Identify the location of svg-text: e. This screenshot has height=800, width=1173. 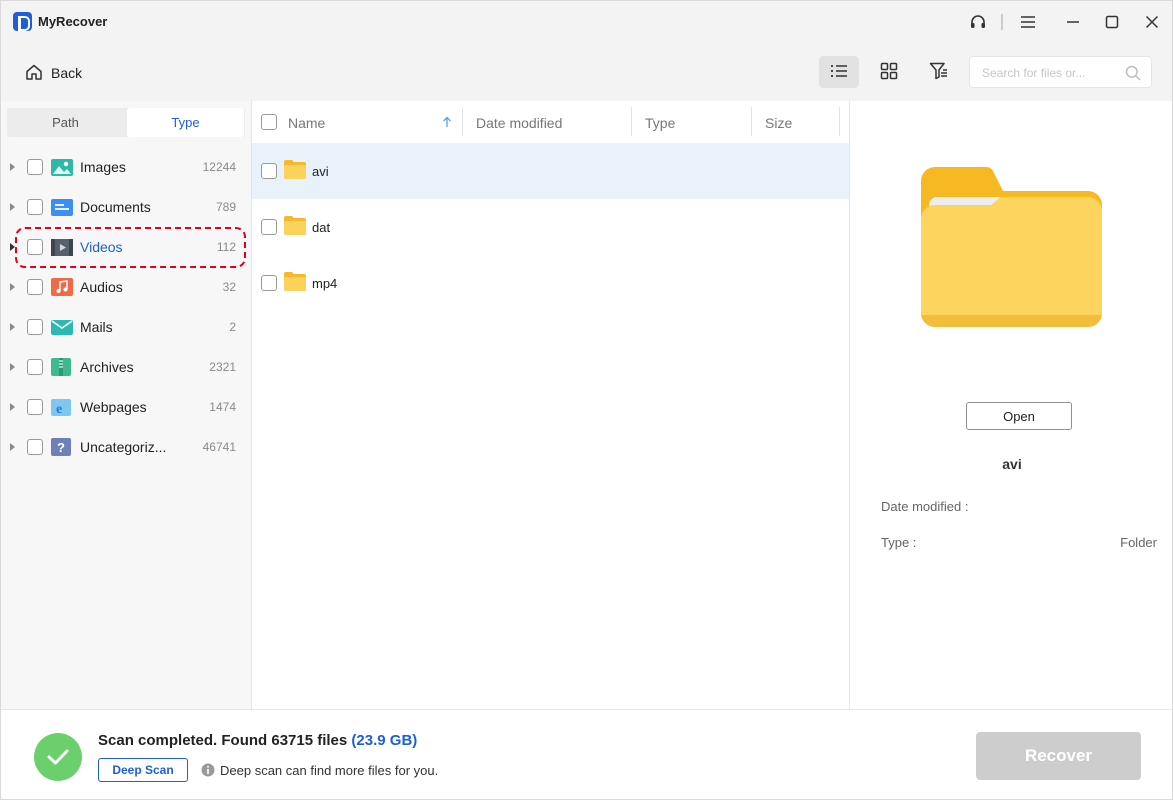
(59, 409).